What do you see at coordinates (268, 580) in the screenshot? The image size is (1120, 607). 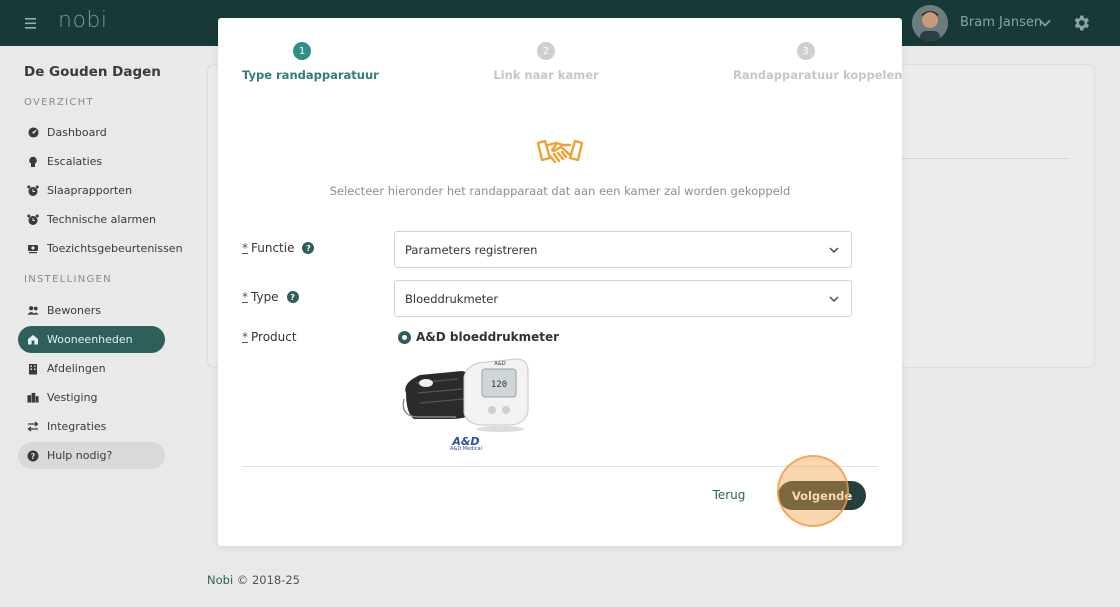 I see `footer-copyright: © 2018-25` at bounding box center [268, 580].